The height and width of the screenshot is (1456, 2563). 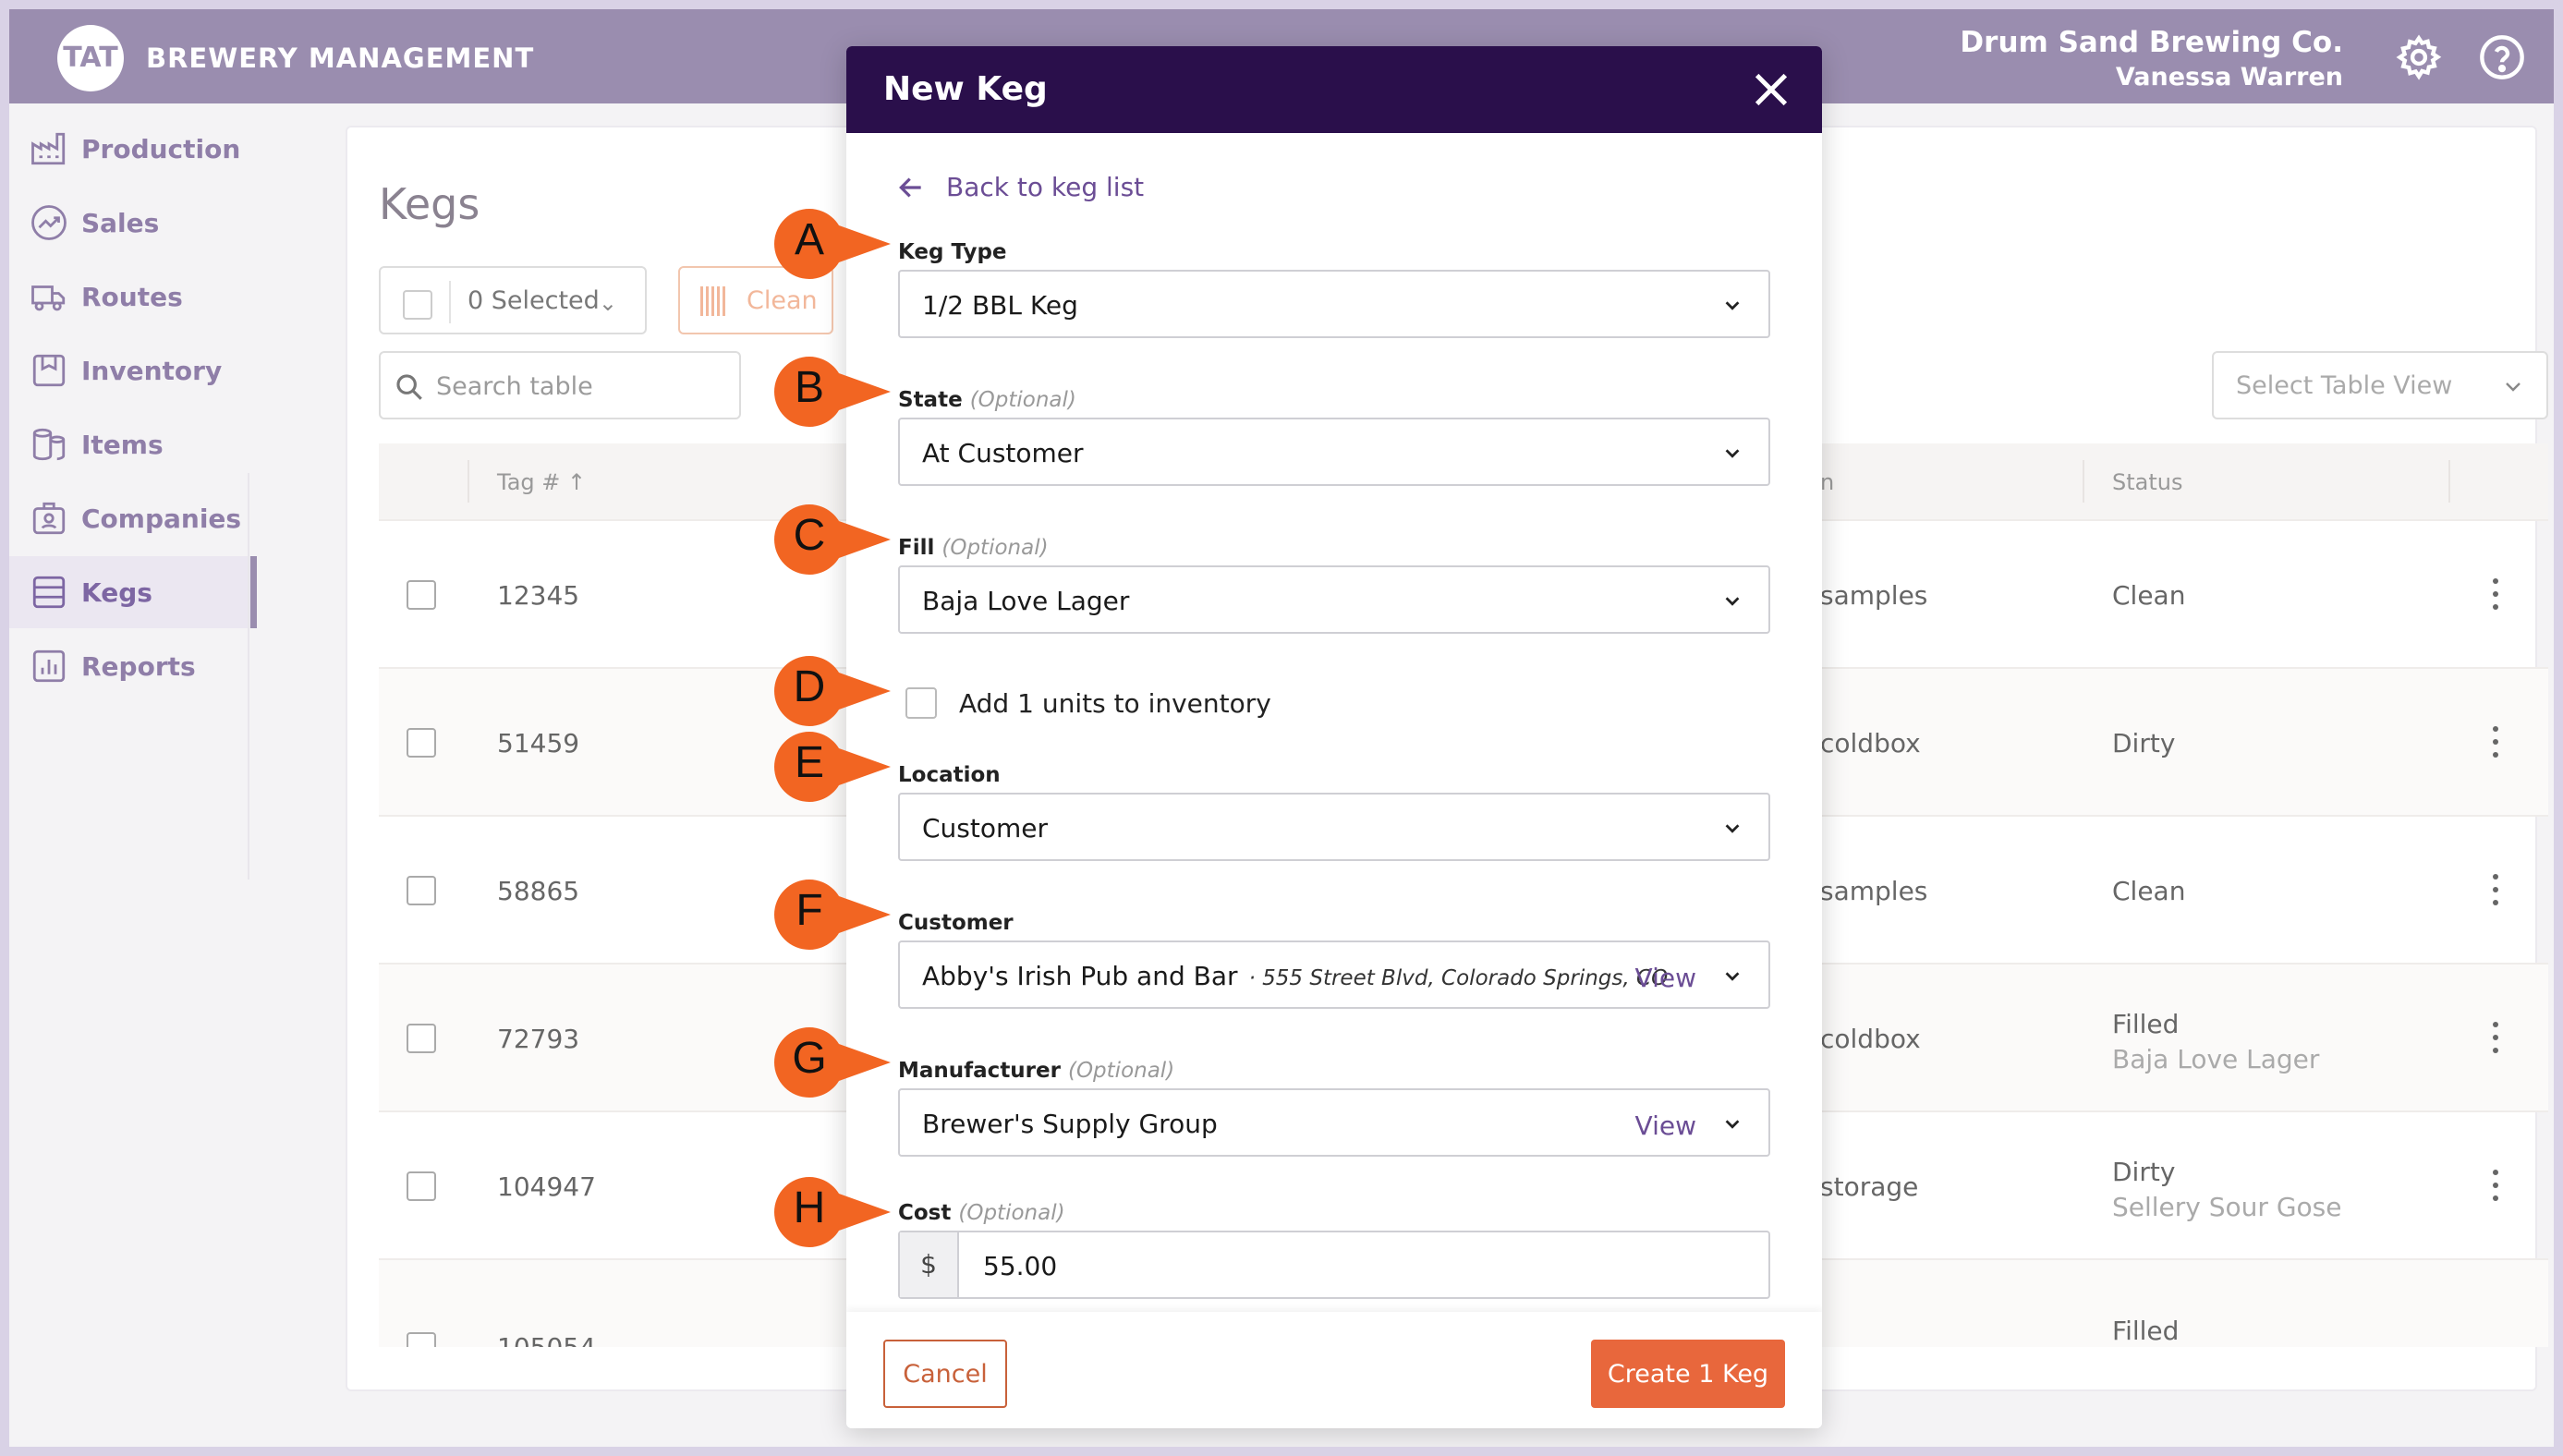 I want to click on modal-header: New Keg, so click(x=1334, y=89).